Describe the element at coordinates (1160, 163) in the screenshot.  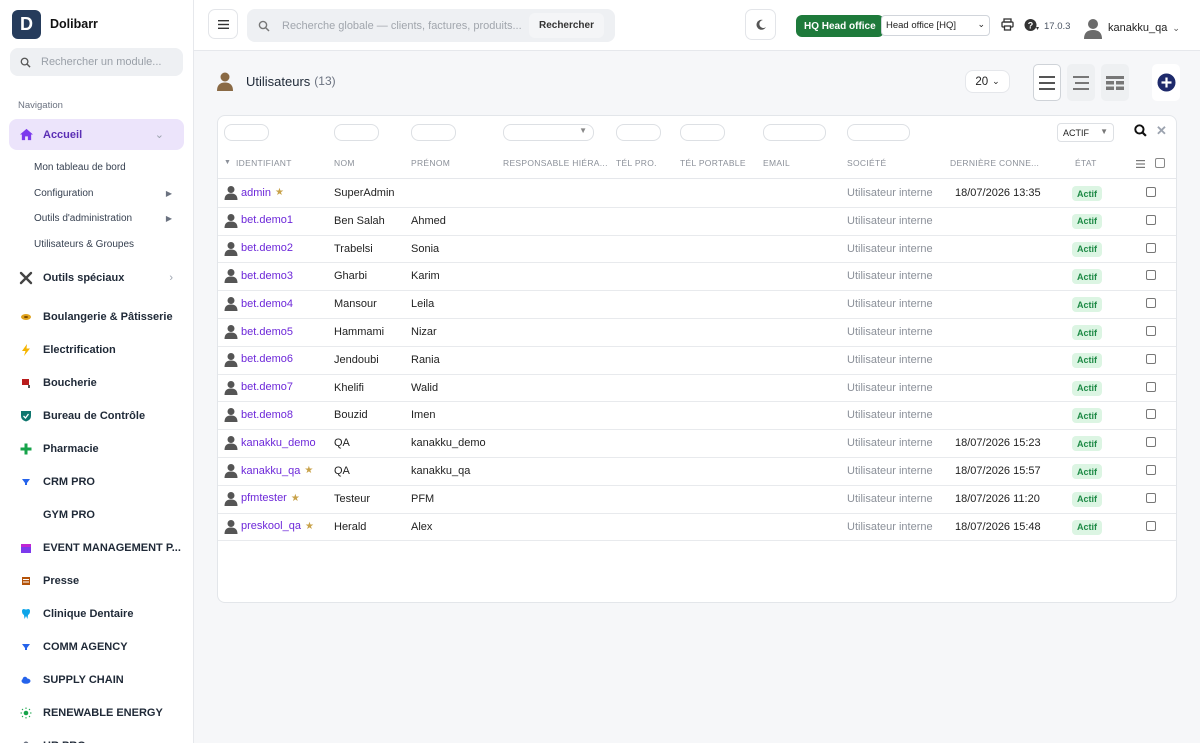
I see `select-all-checkbox` at that location.